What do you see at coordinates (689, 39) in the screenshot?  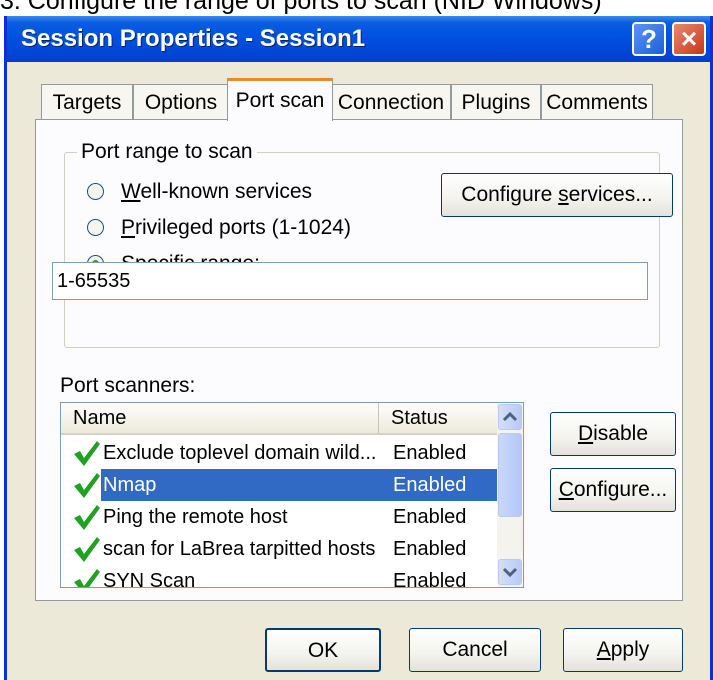 I see `close-button: ×` at bounding box center [689, 39].